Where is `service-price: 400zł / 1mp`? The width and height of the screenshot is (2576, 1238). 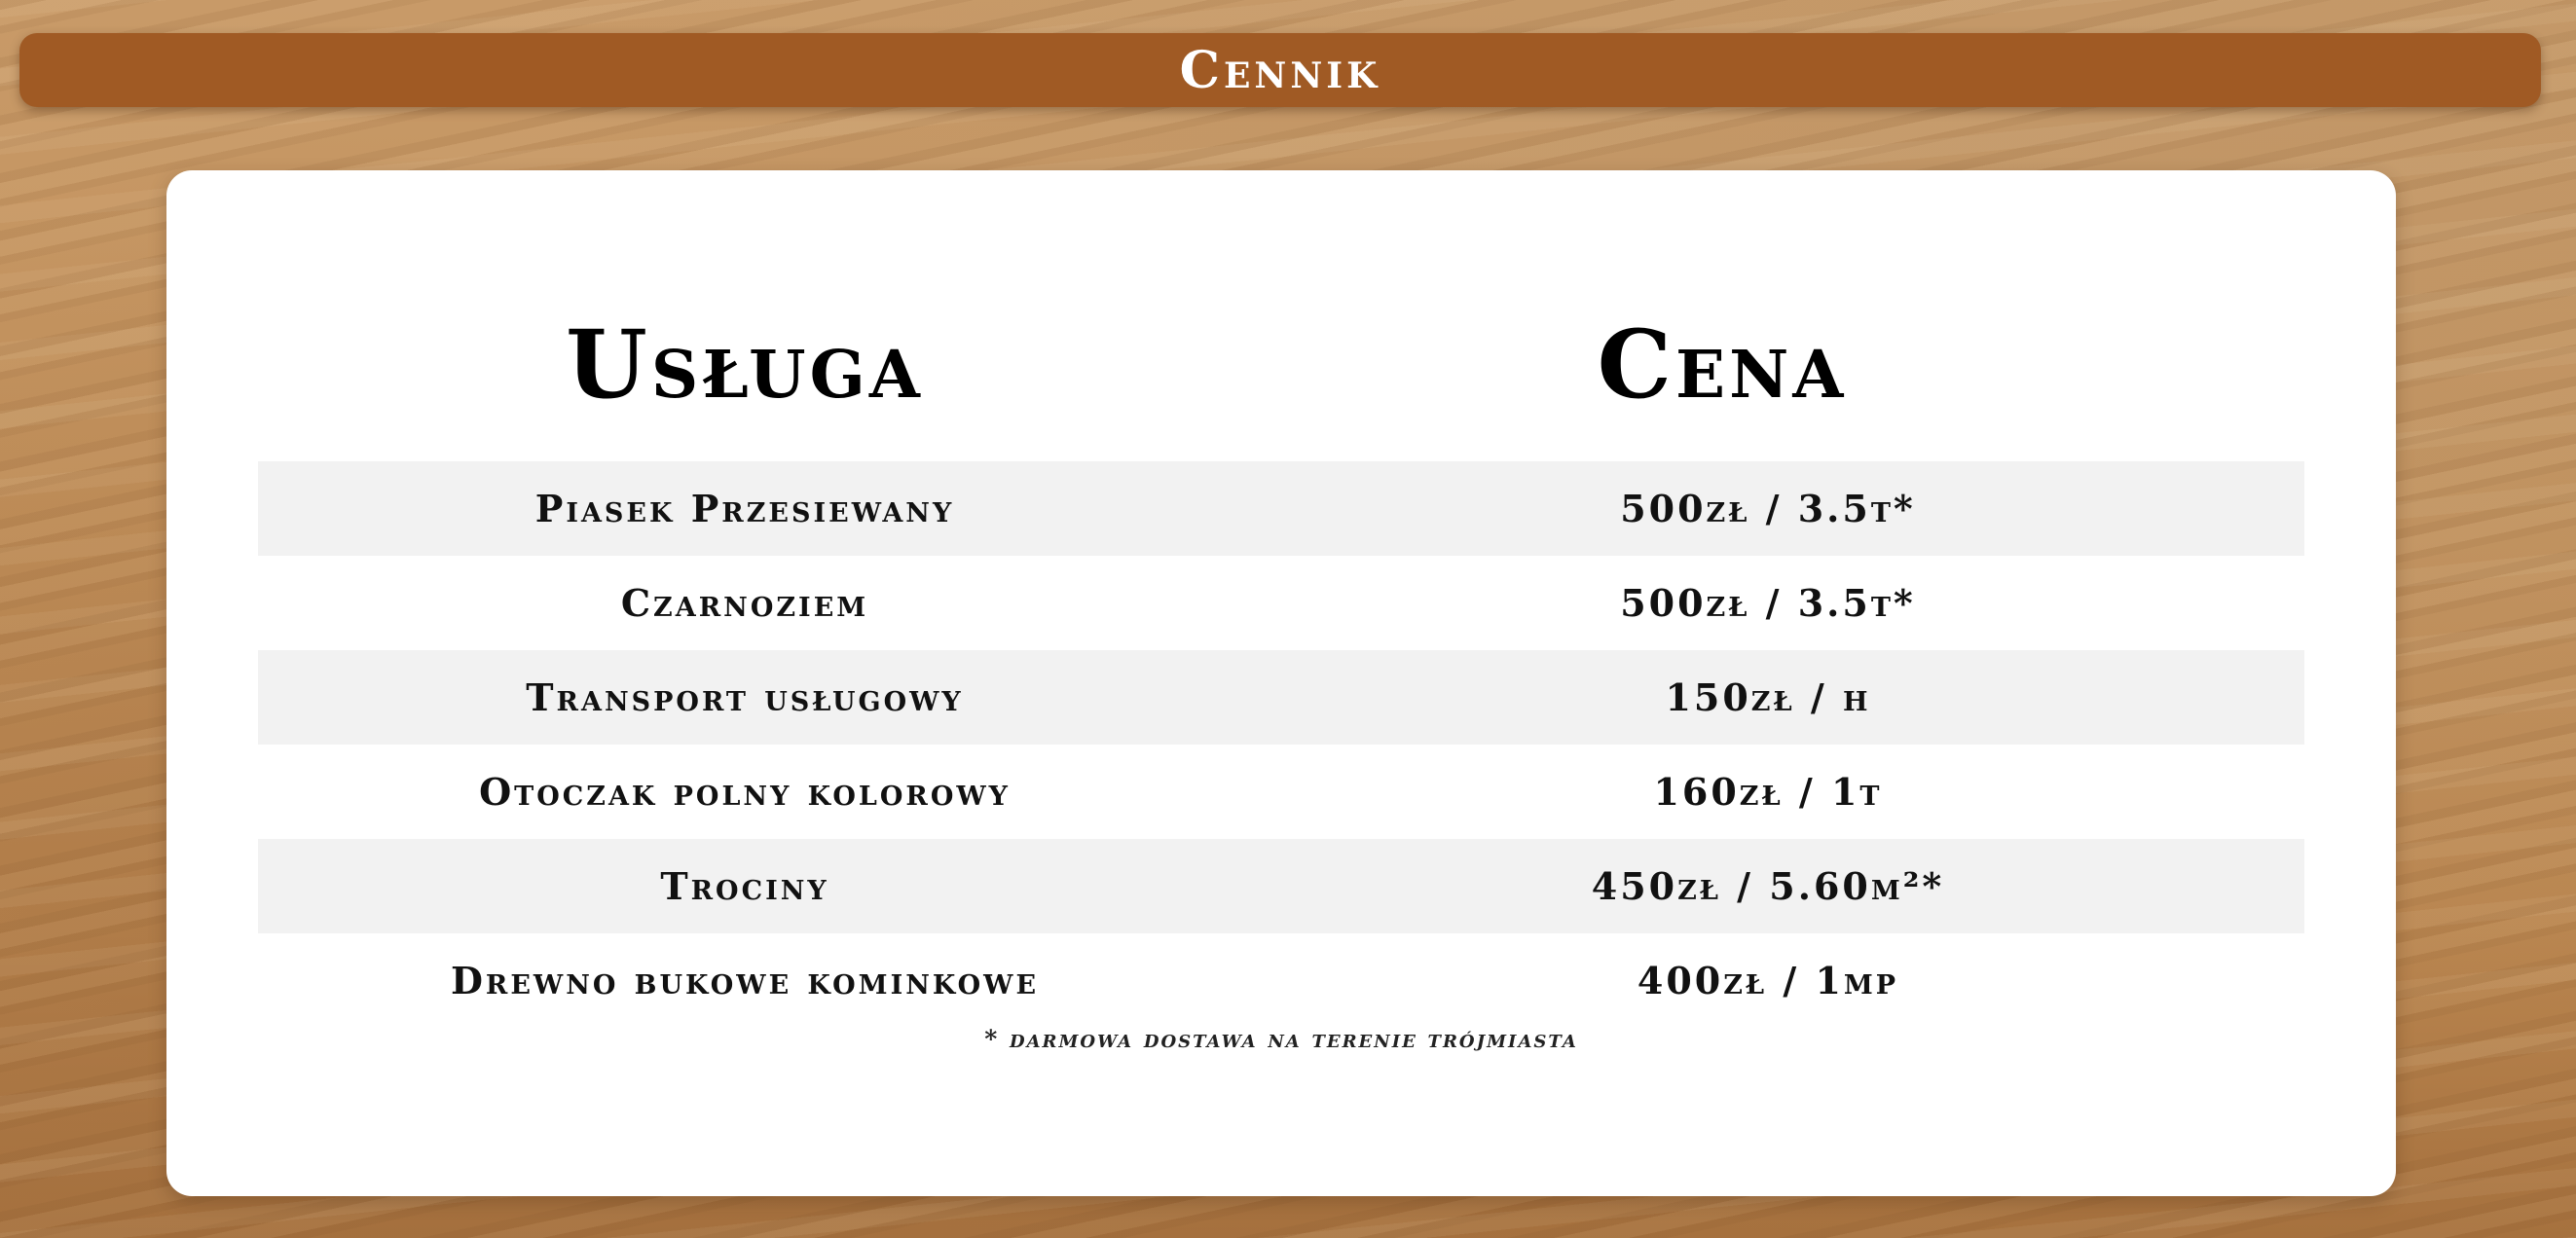
service-price: 400zł / 1mp is located at coordinates (1768, 980).